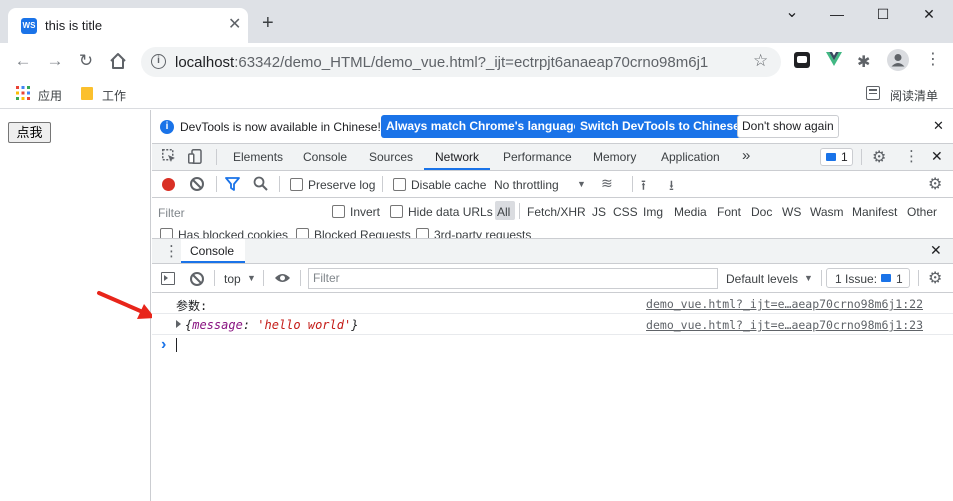 The image size is (953, 501). What do you see at coordinates (391, 157) in the screenshot?
I see `tab-sources: Sources` at bounding box center [391, 157].